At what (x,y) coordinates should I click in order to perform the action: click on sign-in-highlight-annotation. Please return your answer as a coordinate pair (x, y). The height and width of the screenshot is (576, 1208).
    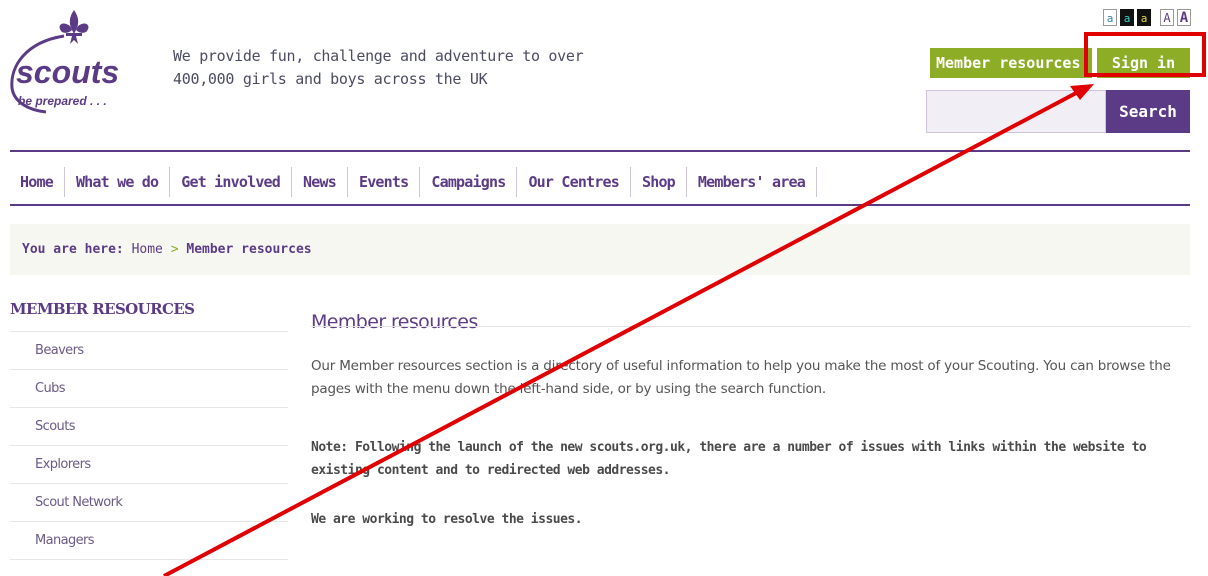
    Looking at the image, I should click on (1145, 54).